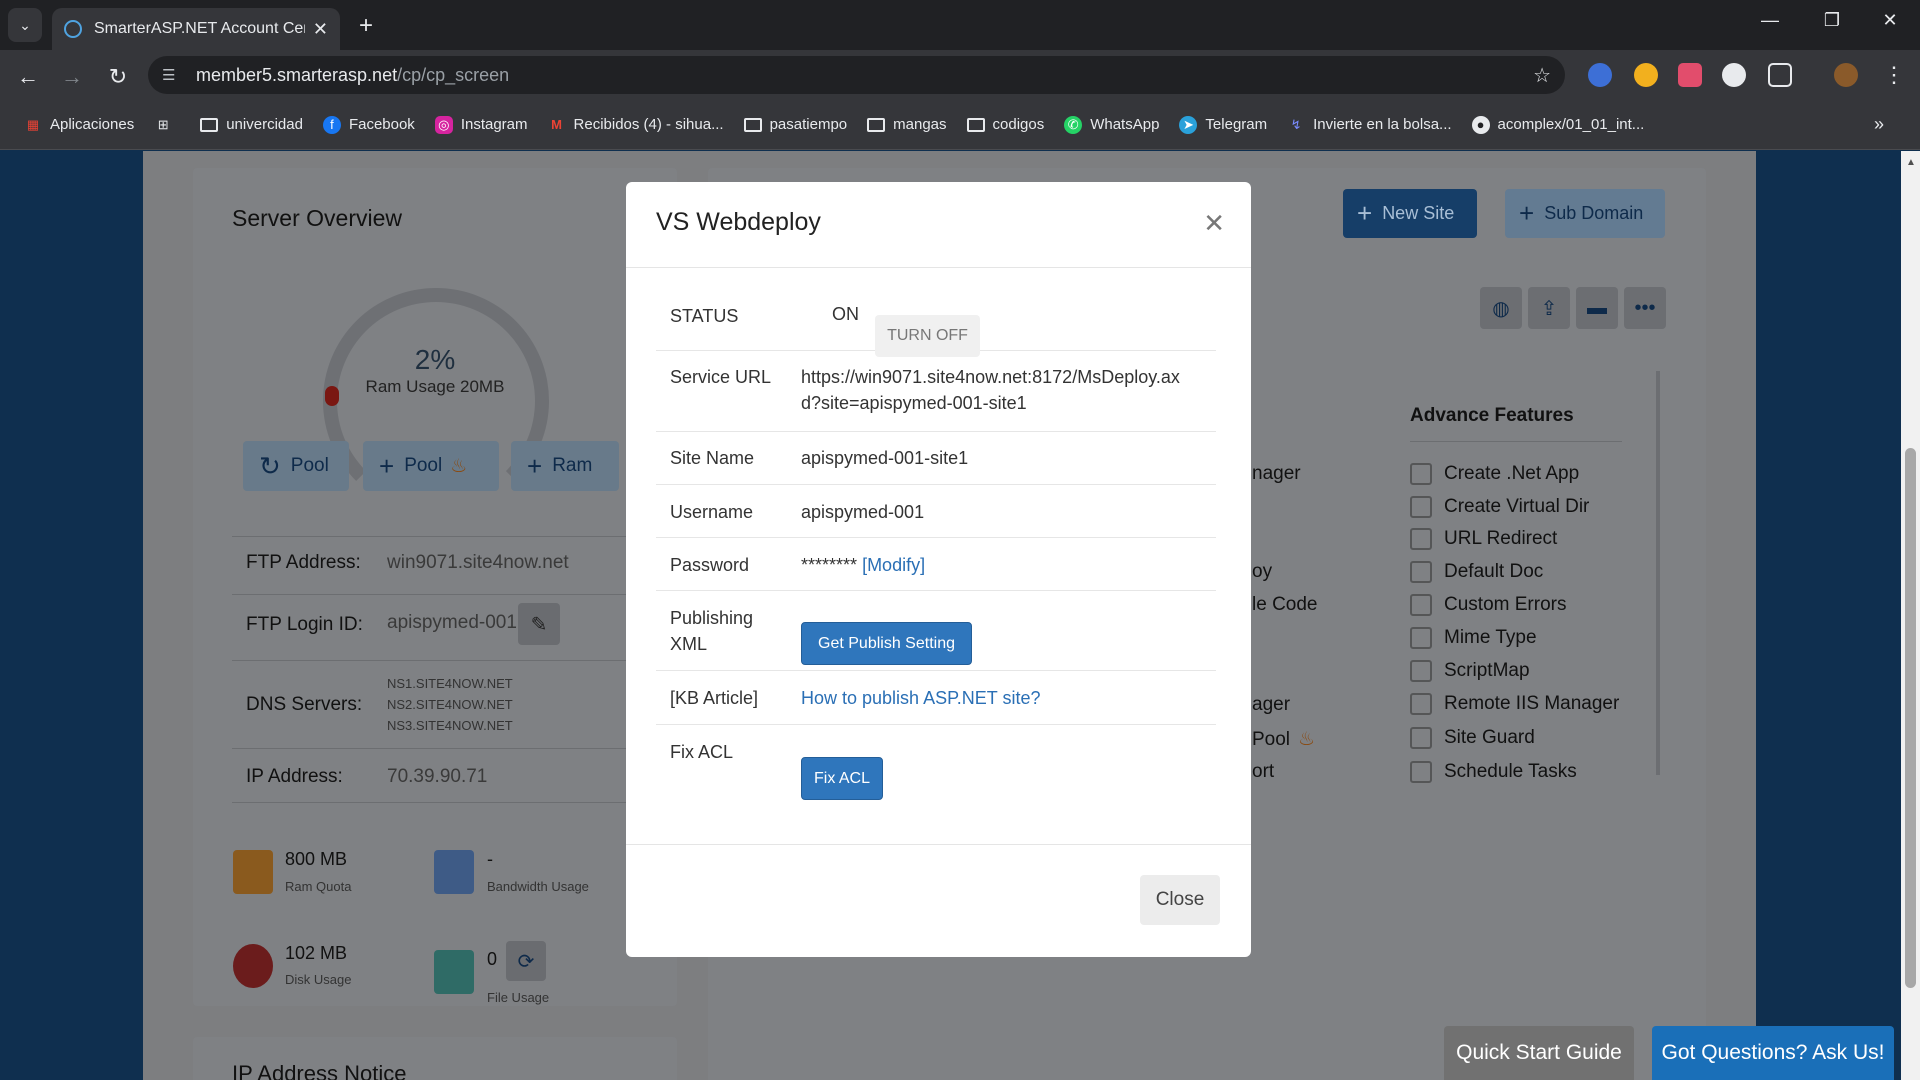 Image resolution: width=1920 pixels, height=1080 pixels. I want to click on refresh-icon: ⟳, so click(526, 961).